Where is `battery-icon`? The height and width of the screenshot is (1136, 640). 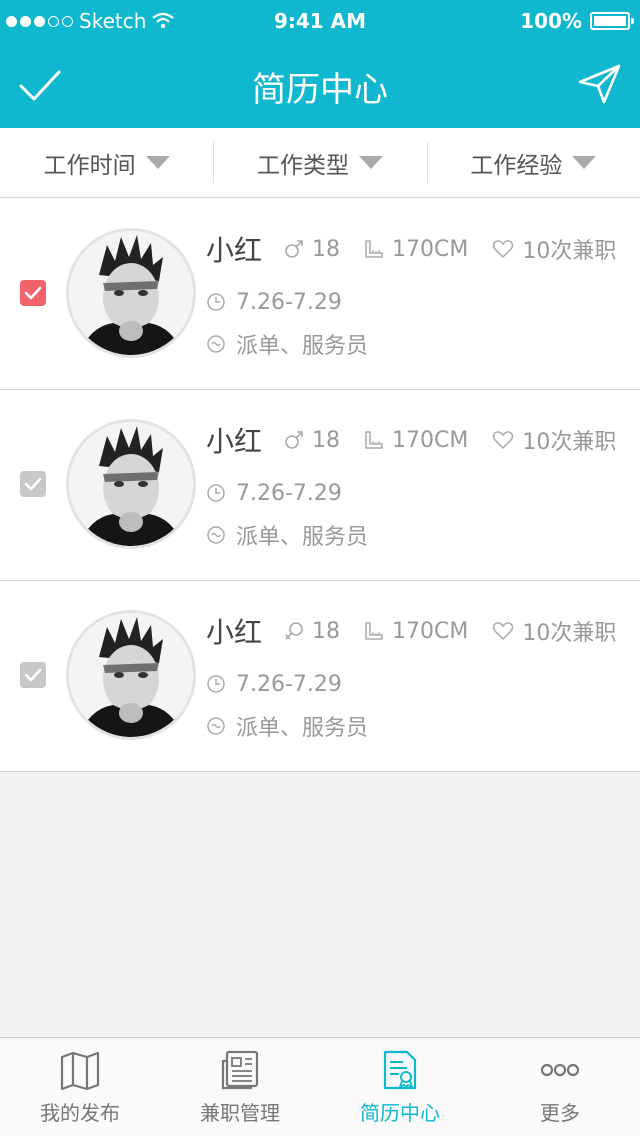 battery-icon is located at coordinates (612, 21).